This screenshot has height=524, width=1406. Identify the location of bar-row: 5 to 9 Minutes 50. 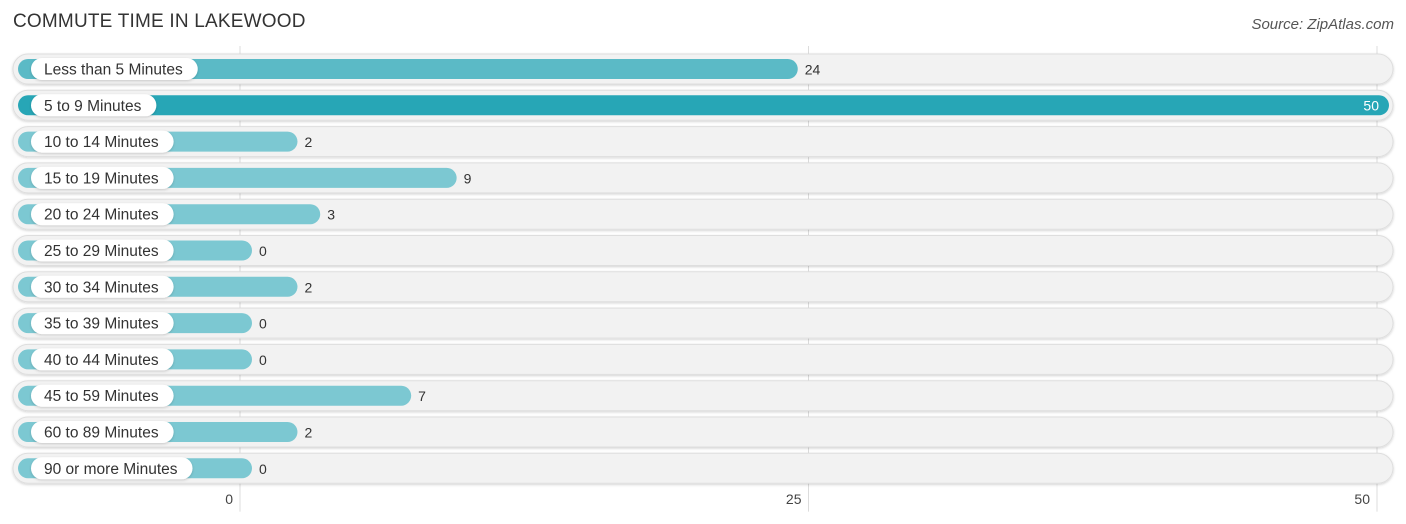
(703, 105).